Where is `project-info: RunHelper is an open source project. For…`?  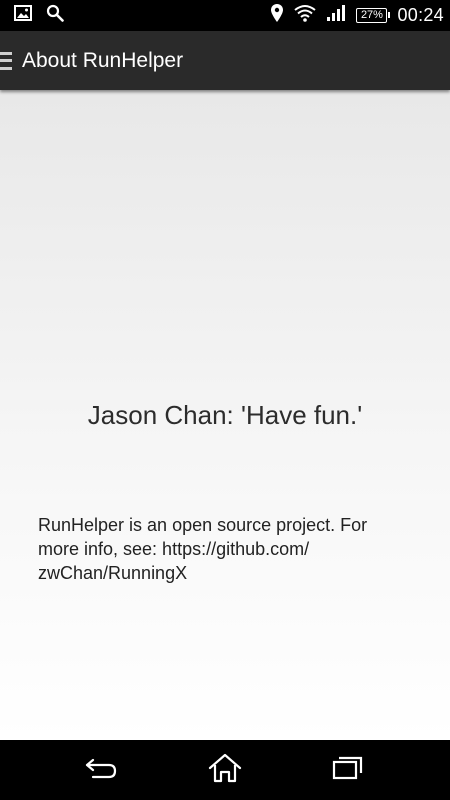 project-info: RunHelper is an open source project. For… is located at coordinates (228, 549).